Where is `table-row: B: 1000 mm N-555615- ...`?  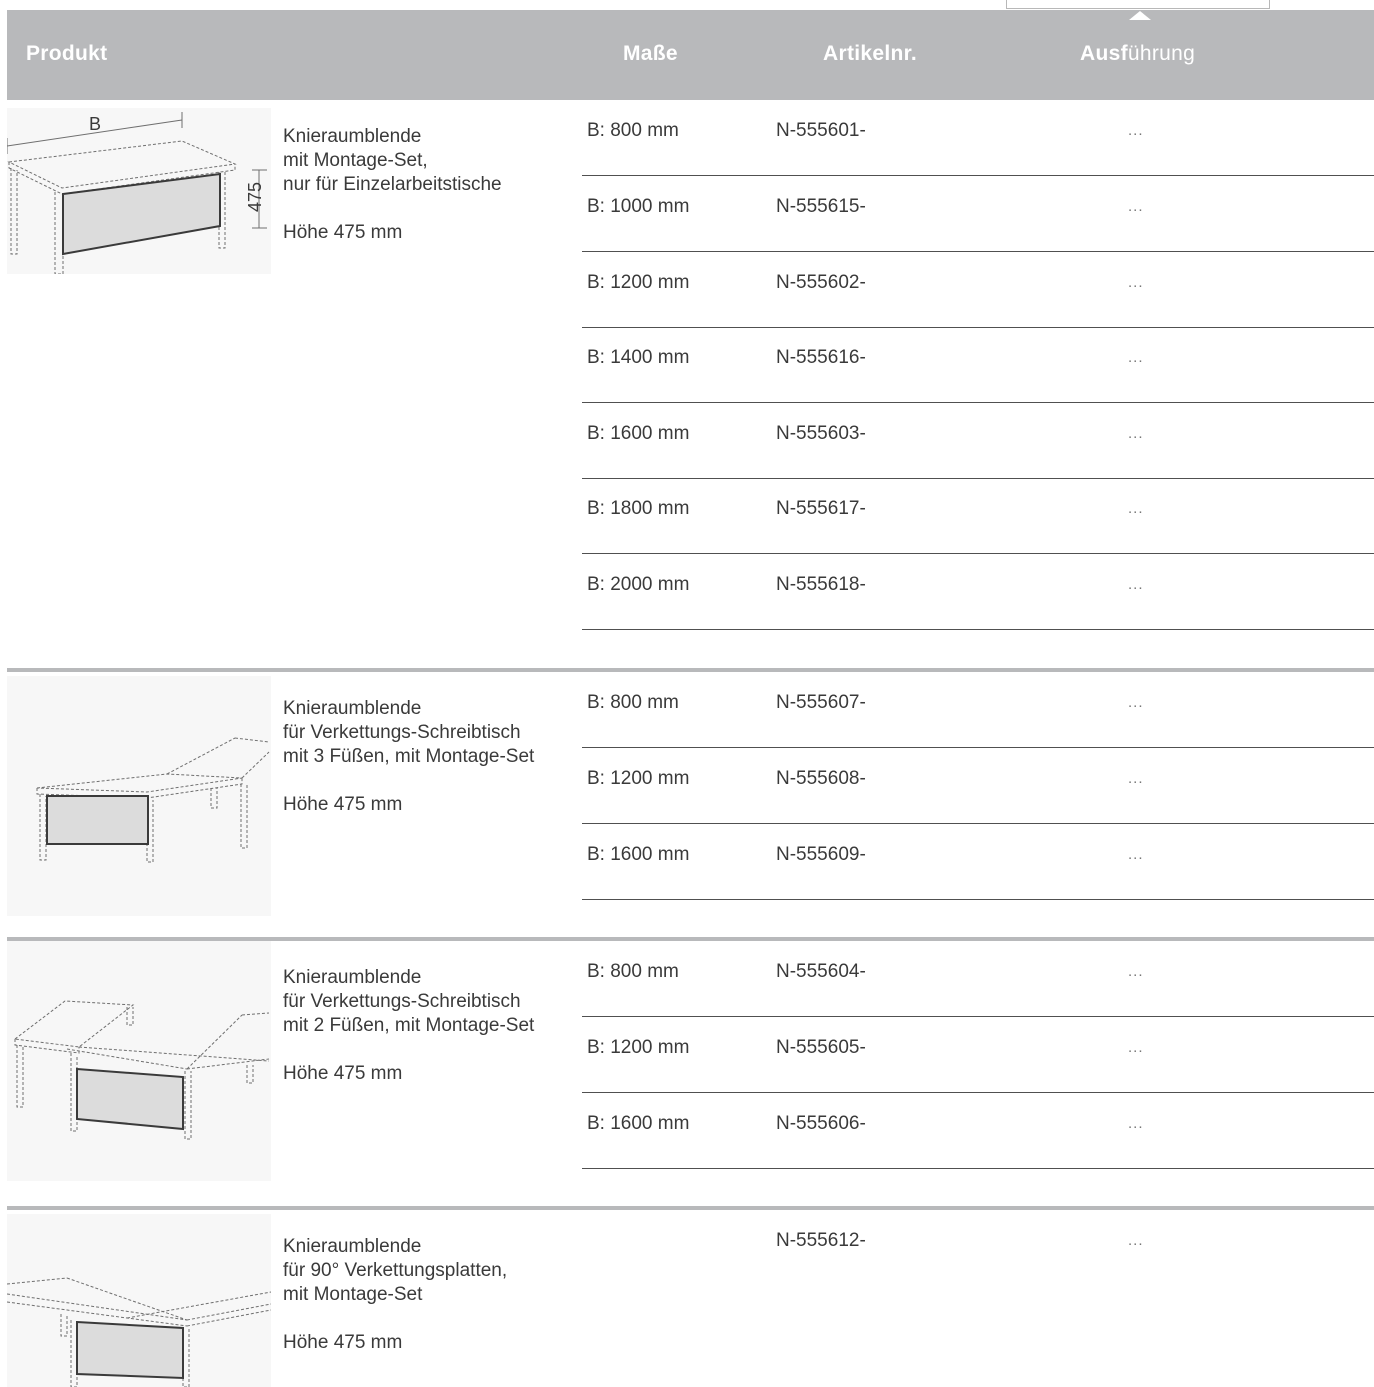
table-row: B: 1000 mm N-555615- ... is located at coordinates (978, 214).